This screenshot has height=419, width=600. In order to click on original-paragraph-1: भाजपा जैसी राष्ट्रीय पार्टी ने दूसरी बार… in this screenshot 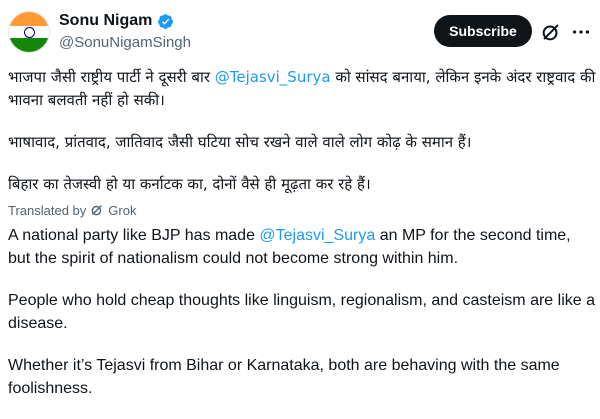, I will do `click(302, 89)`.